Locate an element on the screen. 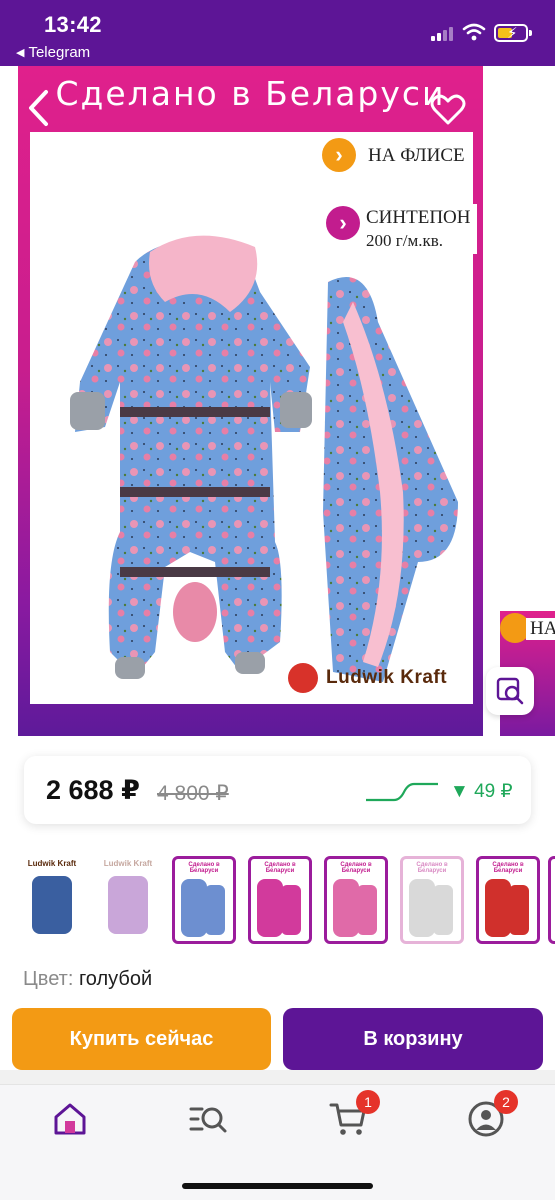  catalog-search-icon is located at coordinates (208, 1120).